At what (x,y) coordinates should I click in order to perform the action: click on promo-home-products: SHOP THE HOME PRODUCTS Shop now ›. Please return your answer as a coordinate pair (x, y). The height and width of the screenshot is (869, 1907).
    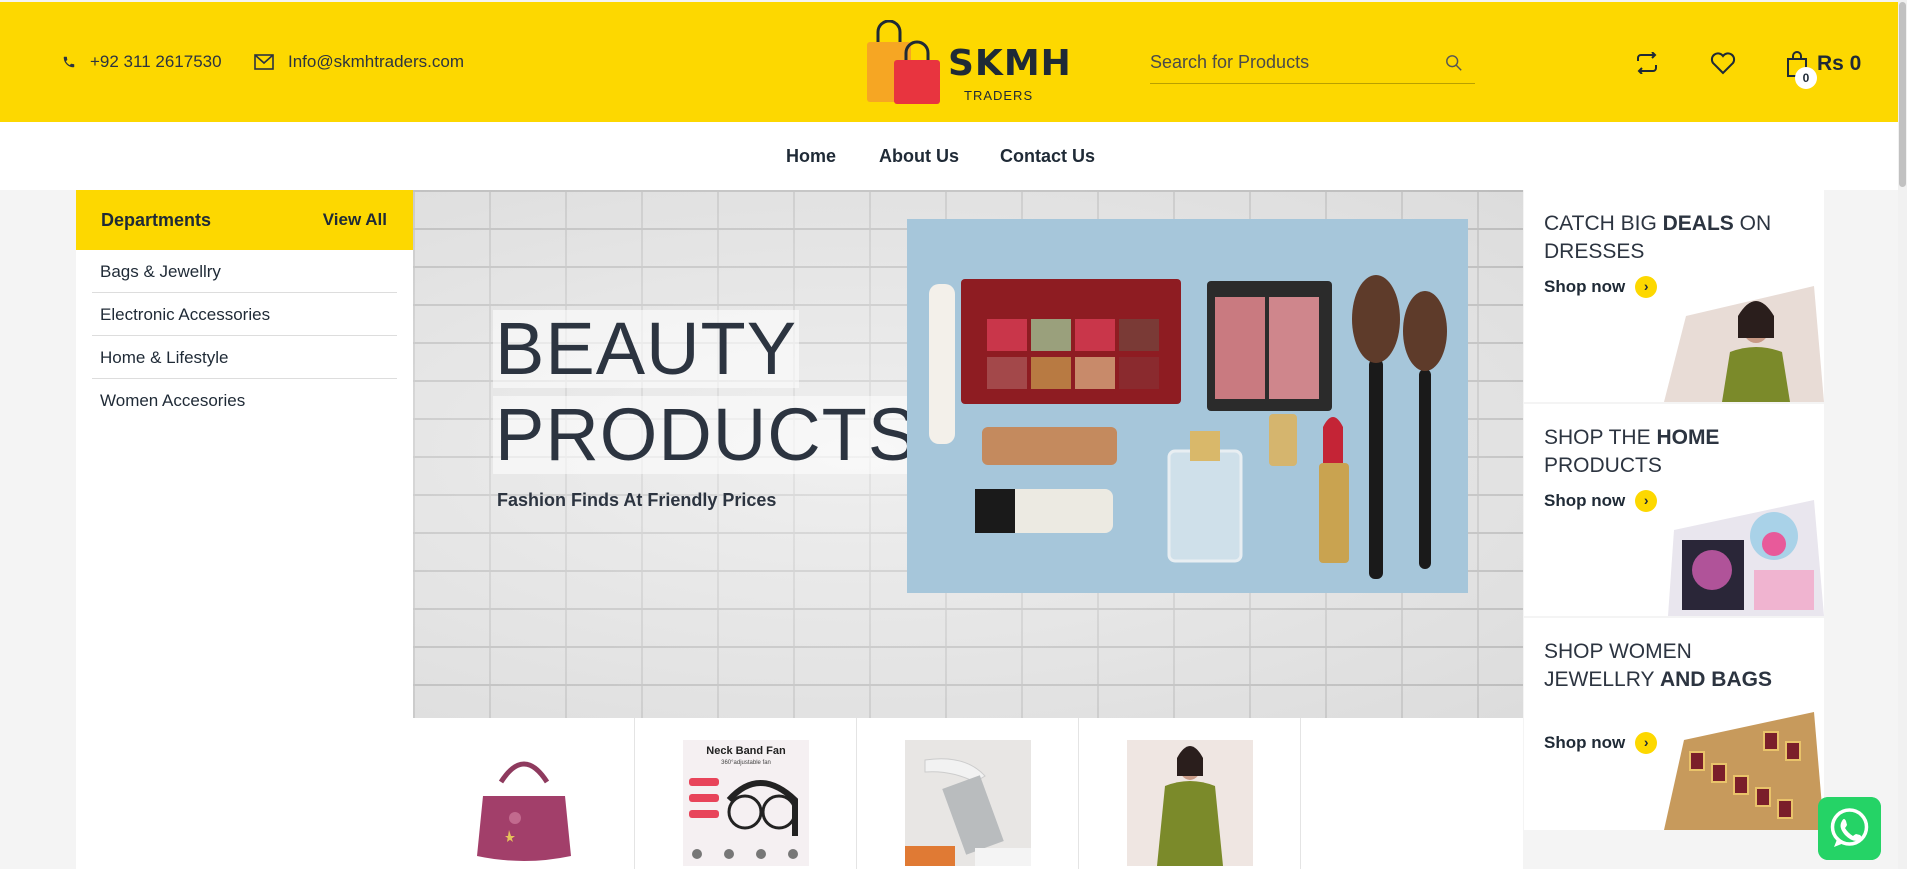
    Looking at the image, I should click on (1674, 510).